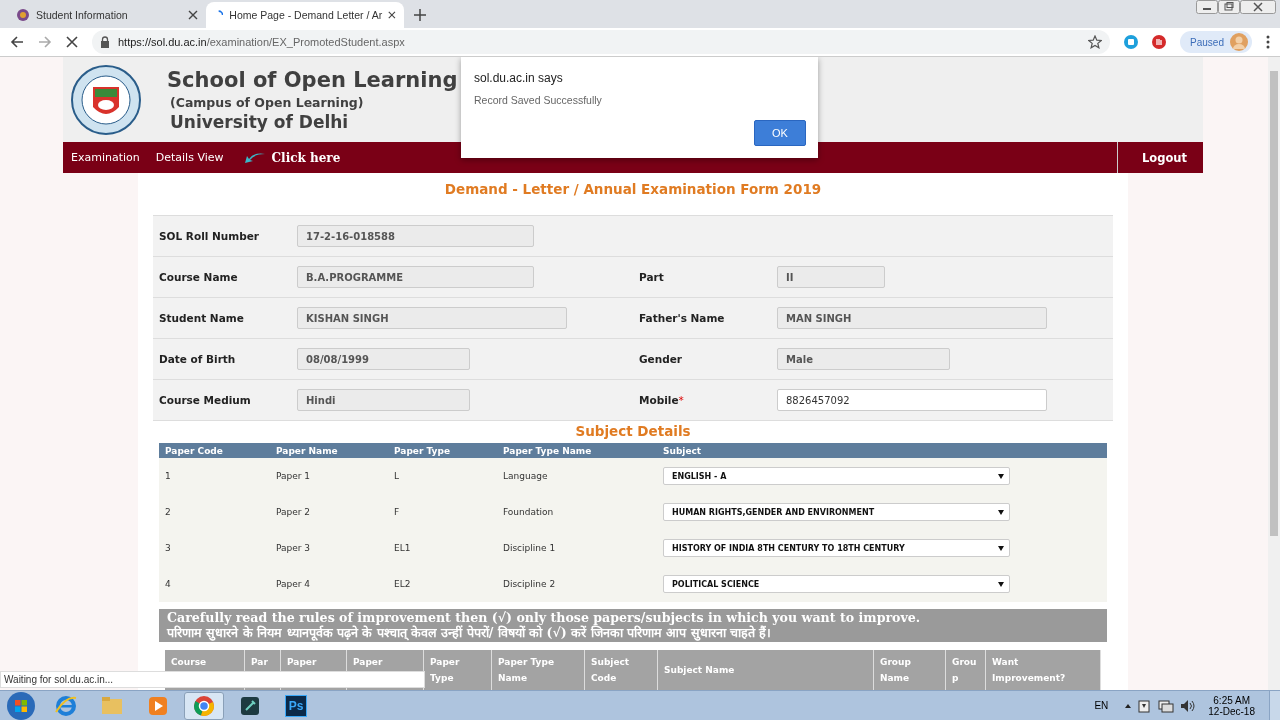 This screenshot has width=1280, height=720. I want to click on table-cell-text: Paper 3, so click(293, 548).